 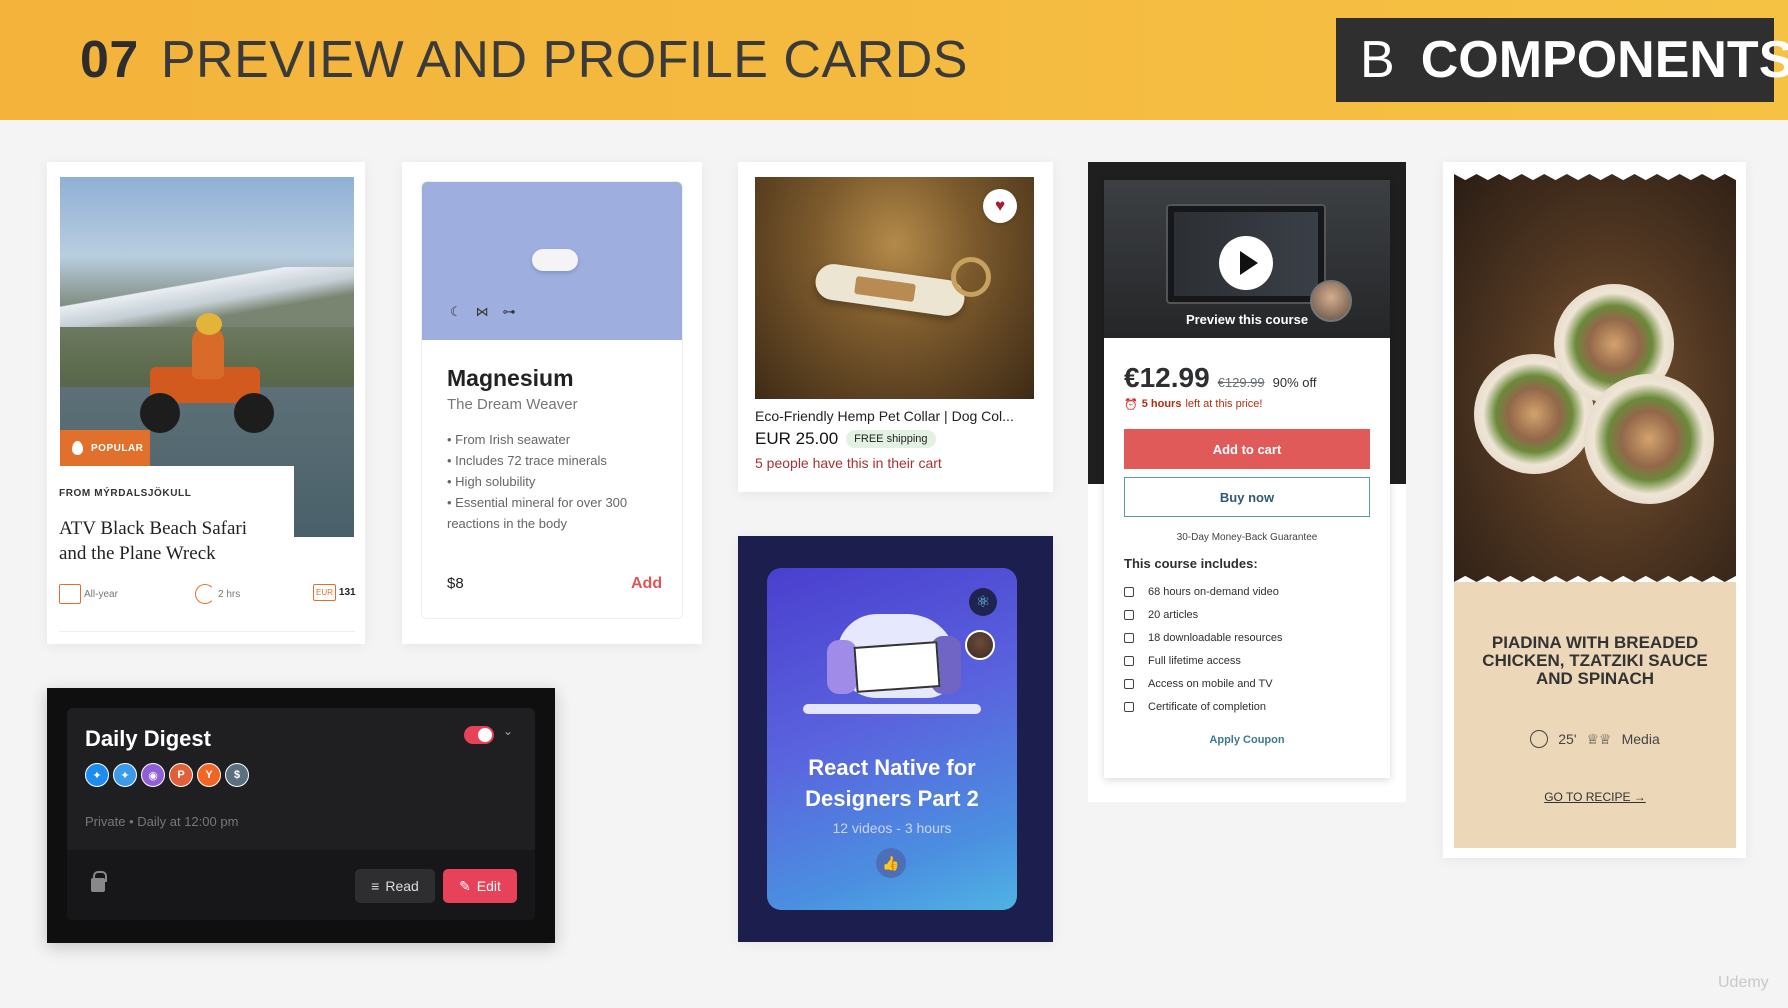 I want to click on popular-label: POPULAR, so click(x=117, y=448).